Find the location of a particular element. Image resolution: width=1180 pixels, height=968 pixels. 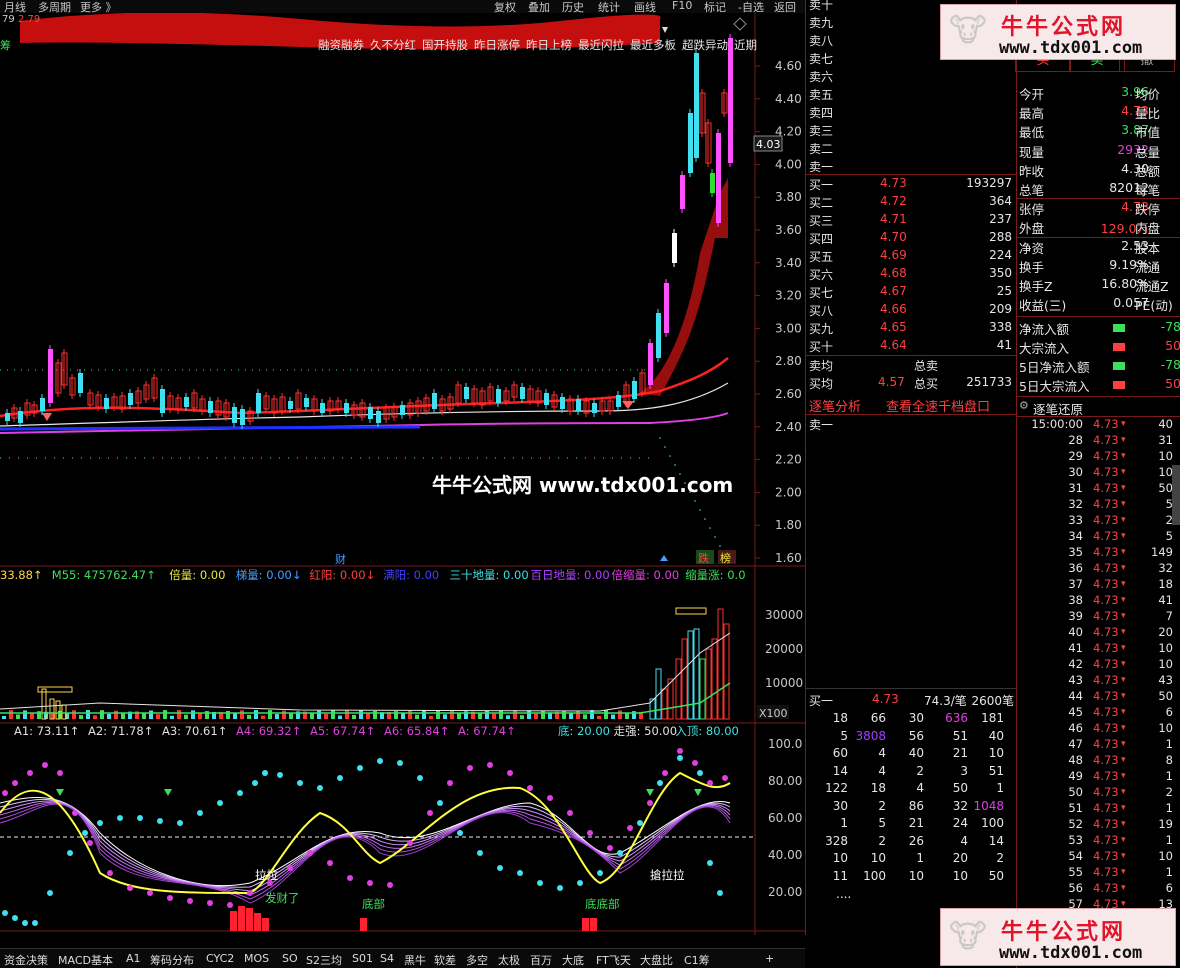

queue-cell: 20 is located at coordinates (960, 858).